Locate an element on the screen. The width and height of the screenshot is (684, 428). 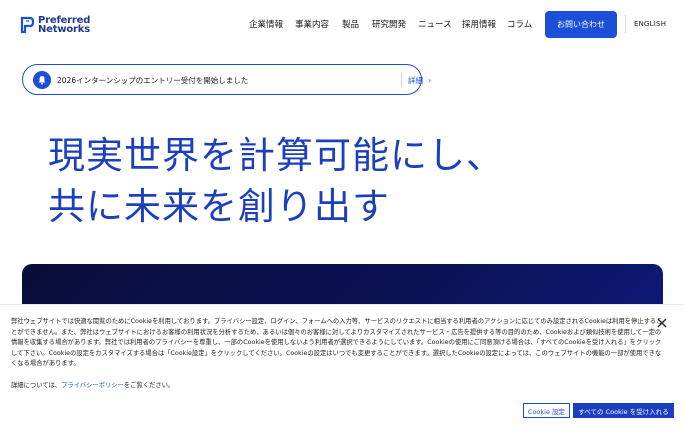
cookie-detail-suffix: をご覧ください。 is located at coordinates (149, 385).